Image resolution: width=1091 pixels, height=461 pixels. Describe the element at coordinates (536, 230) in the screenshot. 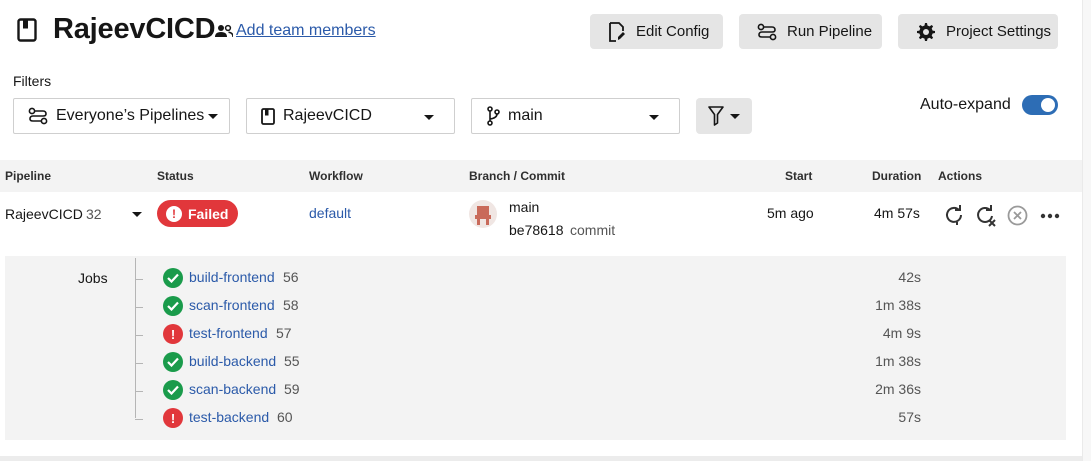

I see `commit-hash: be78618` at that location.